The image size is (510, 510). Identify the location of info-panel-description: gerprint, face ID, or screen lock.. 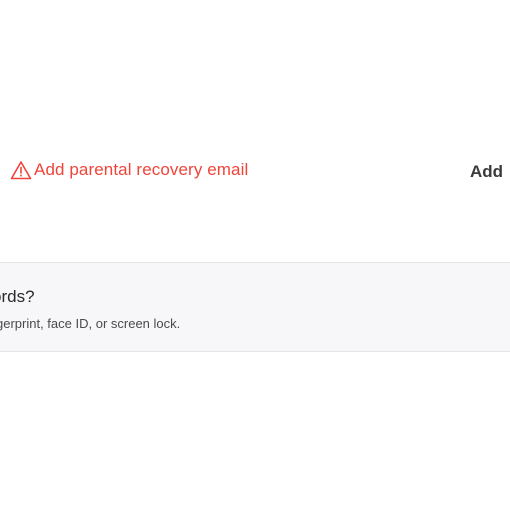
(90, 323).